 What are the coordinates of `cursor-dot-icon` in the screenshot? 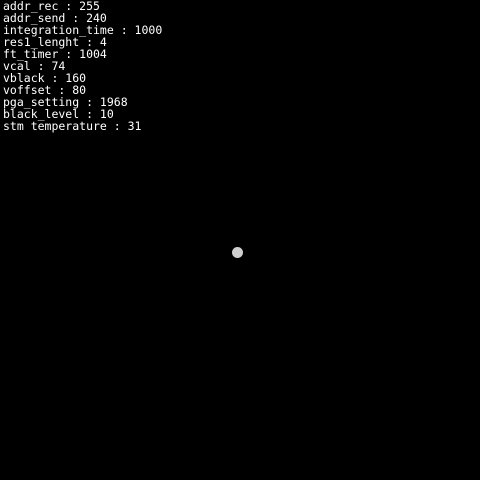 It's located at (237, 252).